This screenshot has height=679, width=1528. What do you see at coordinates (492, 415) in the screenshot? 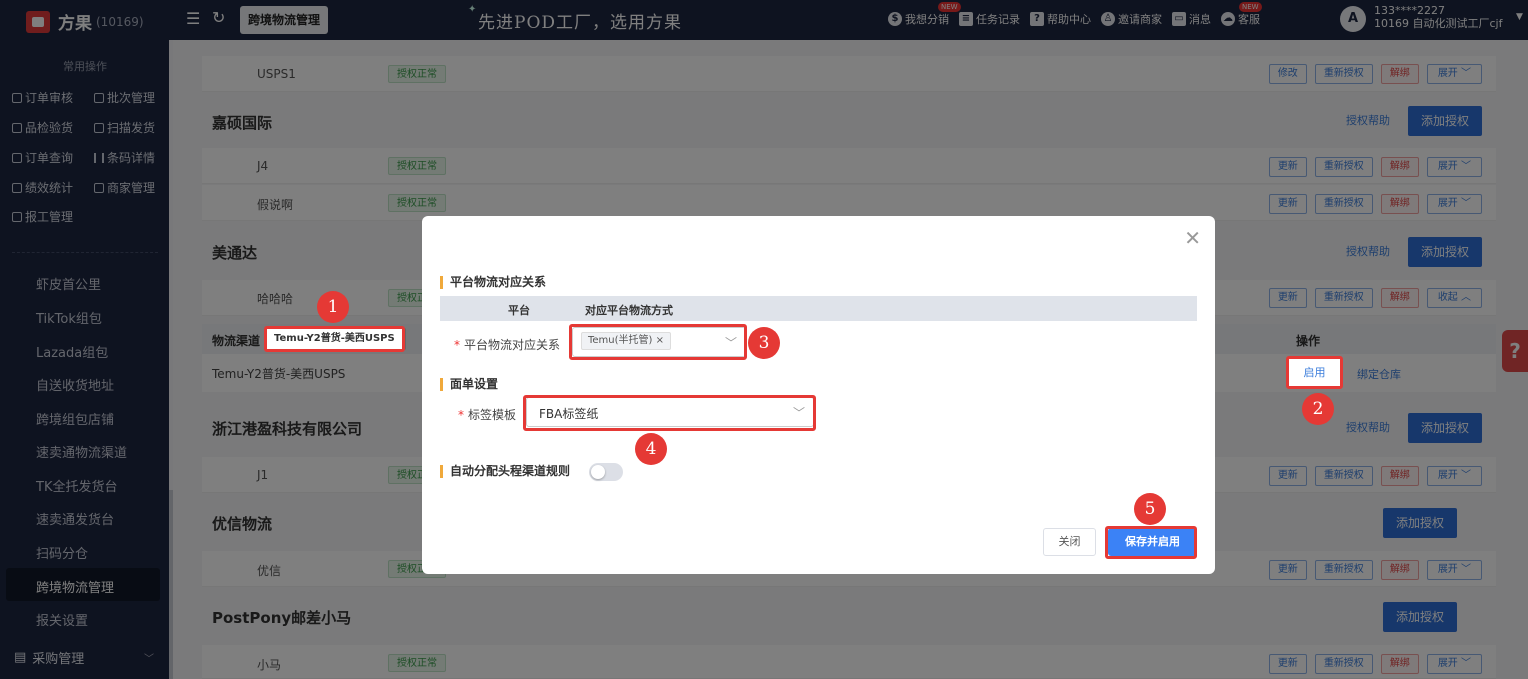
I see `field-label-text: 标签模板` at bounding box center [492, 415].